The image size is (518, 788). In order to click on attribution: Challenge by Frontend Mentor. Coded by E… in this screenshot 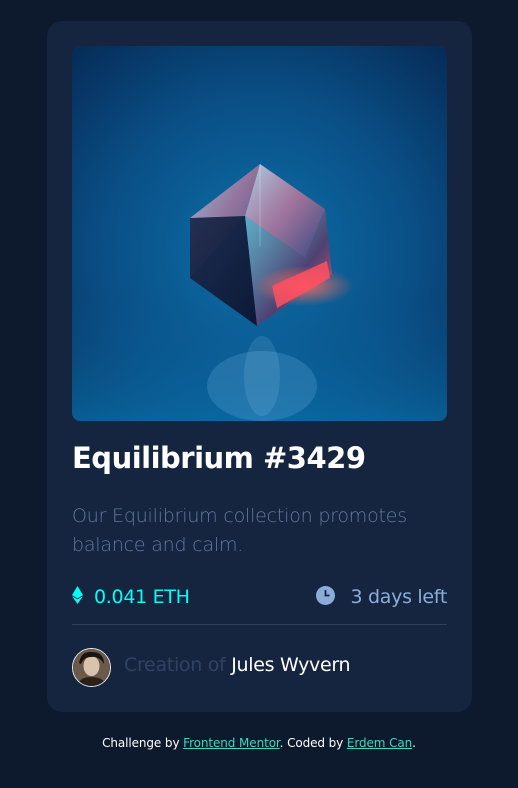, I will do `click(259, 743)`.